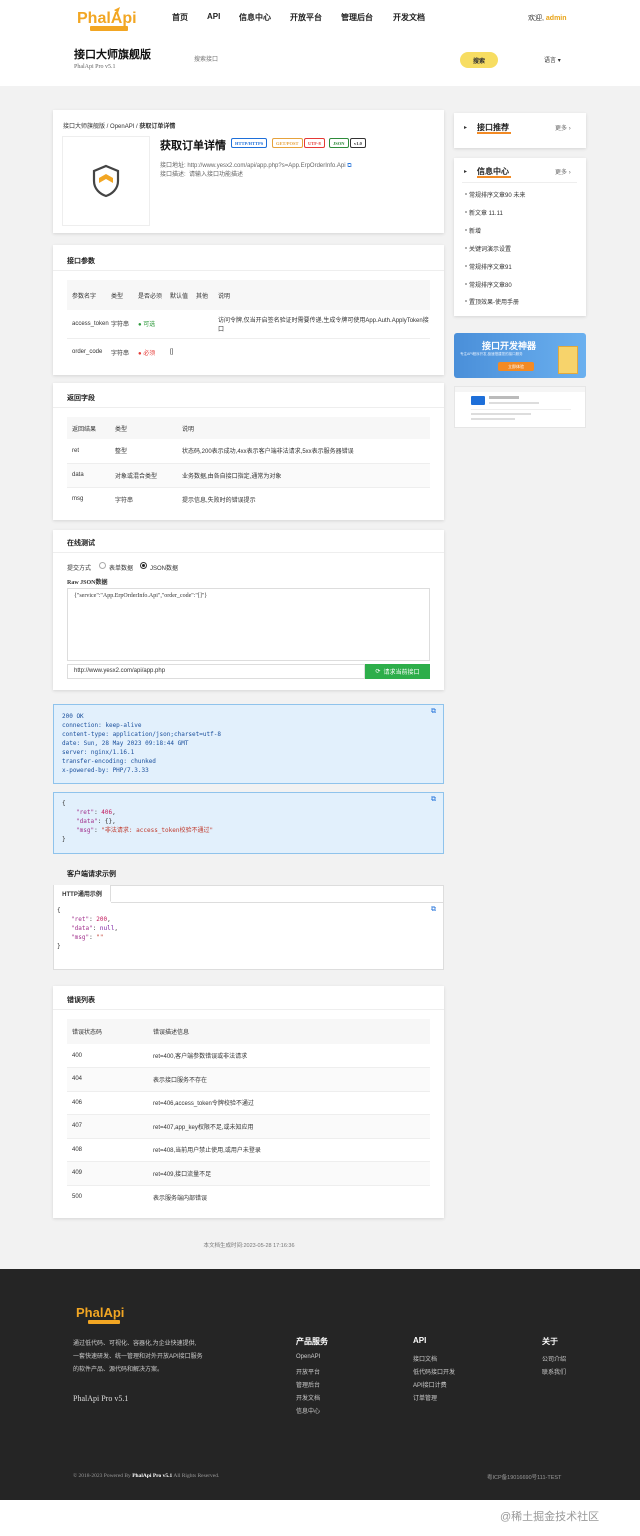 The width and height of the screenshot is (640, 1536). What do you see at coordinates (248, 352) in the screenshot?
I see `table-row: order_code 字符串 ● 必须 []` at bounding box center [248, 352].